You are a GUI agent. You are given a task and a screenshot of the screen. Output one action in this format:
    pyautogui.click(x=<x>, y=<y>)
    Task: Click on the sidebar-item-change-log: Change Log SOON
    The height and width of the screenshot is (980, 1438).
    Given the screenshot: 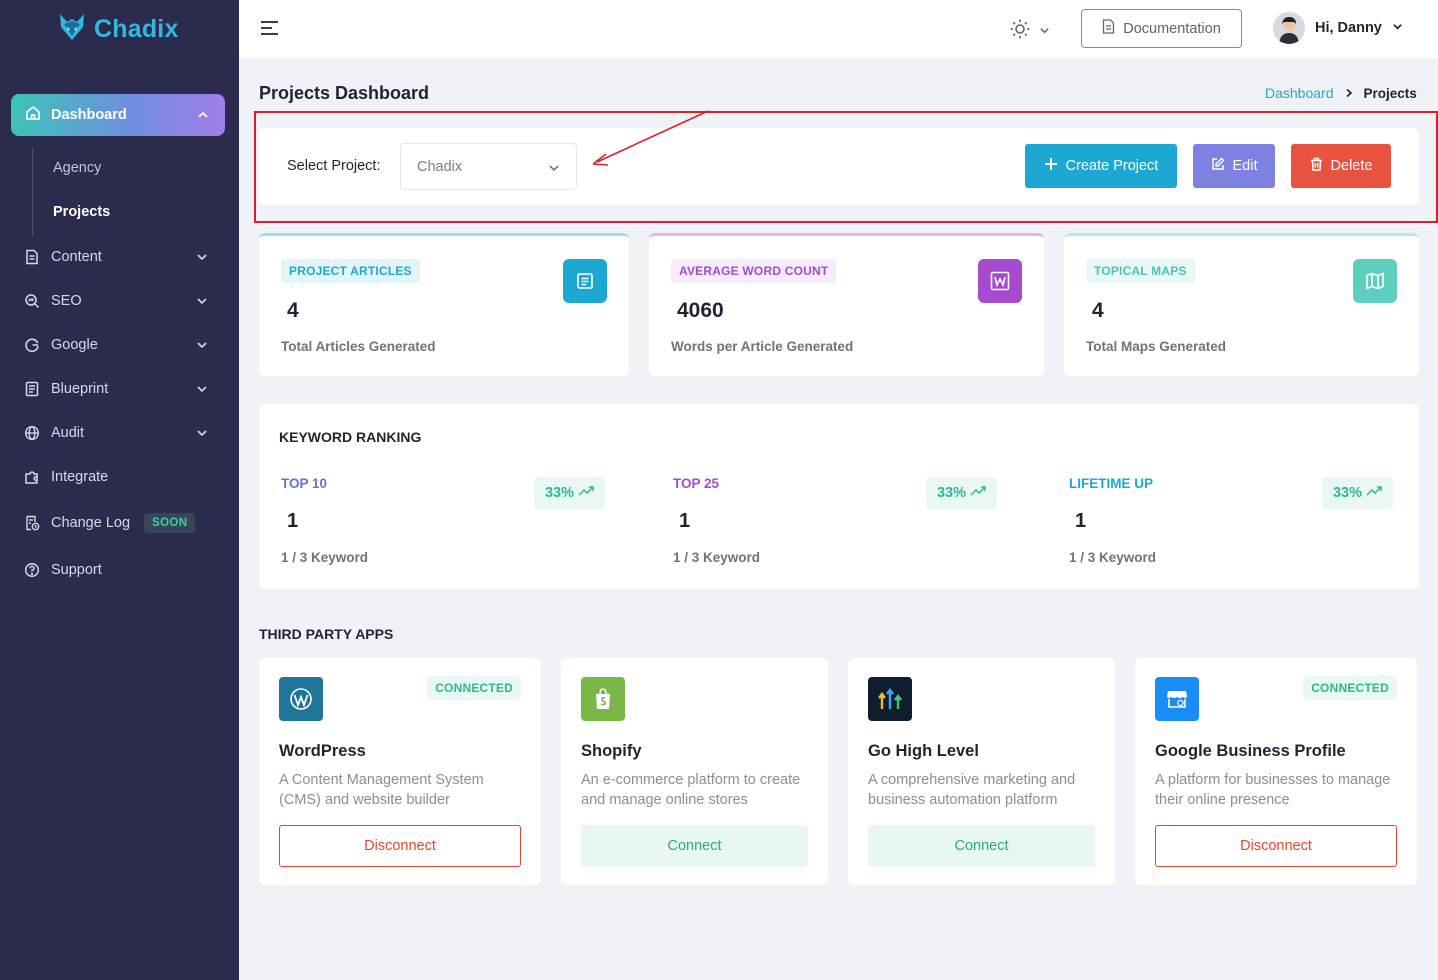 What is the action you would take?
    pyautogui.click(x=120, y=523)
    